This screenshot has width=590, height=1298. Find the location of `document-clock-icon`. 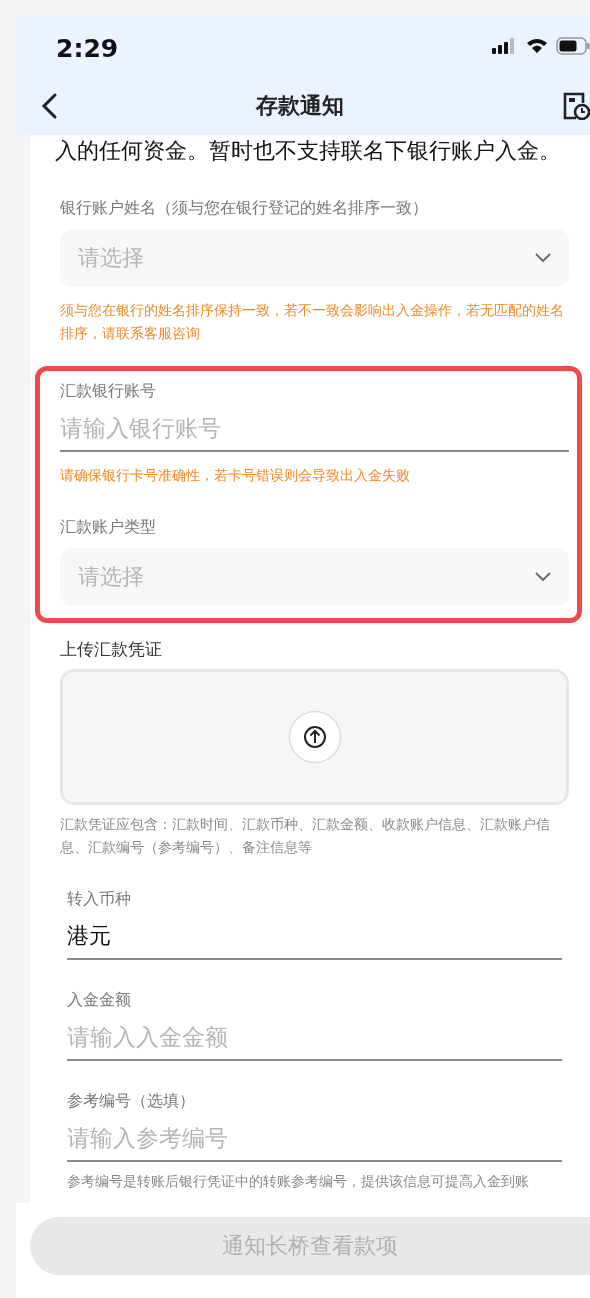

document-clock-icon is located at coordinates (576, 105).